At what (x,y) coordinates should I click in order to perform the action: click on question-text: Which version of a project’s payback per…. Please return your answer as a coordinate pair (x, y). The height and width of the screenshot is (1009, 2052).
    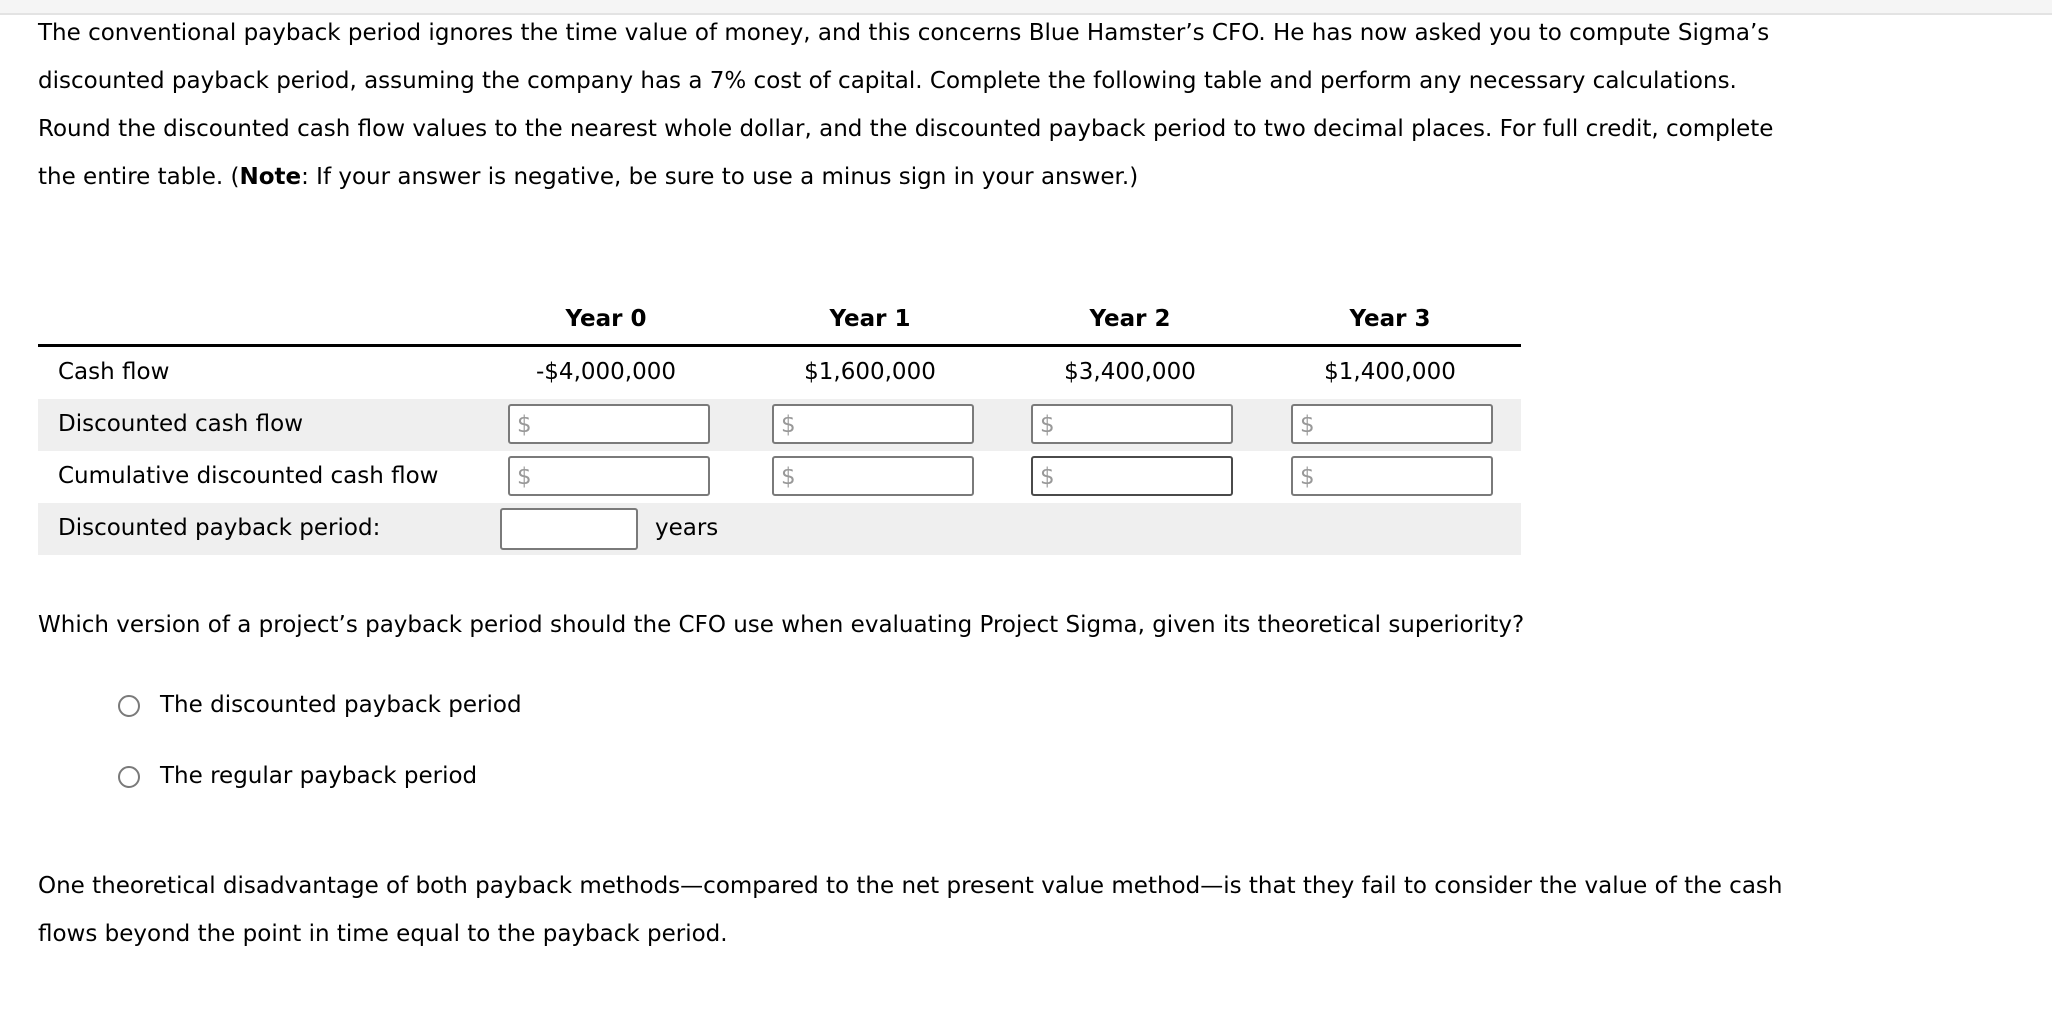
    Looking at the image, I should click on (781, 625).